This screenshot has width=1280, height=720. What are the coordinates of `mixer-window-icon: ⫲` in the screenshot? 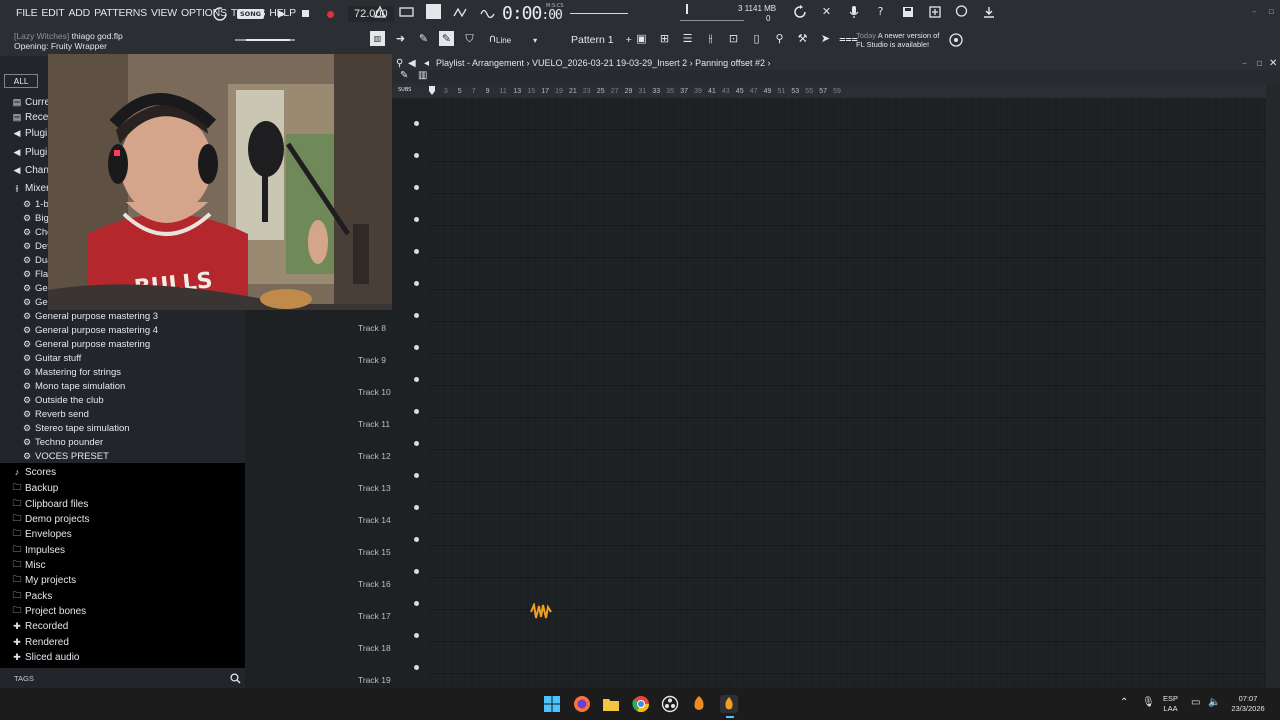 It's located at (710, 38).